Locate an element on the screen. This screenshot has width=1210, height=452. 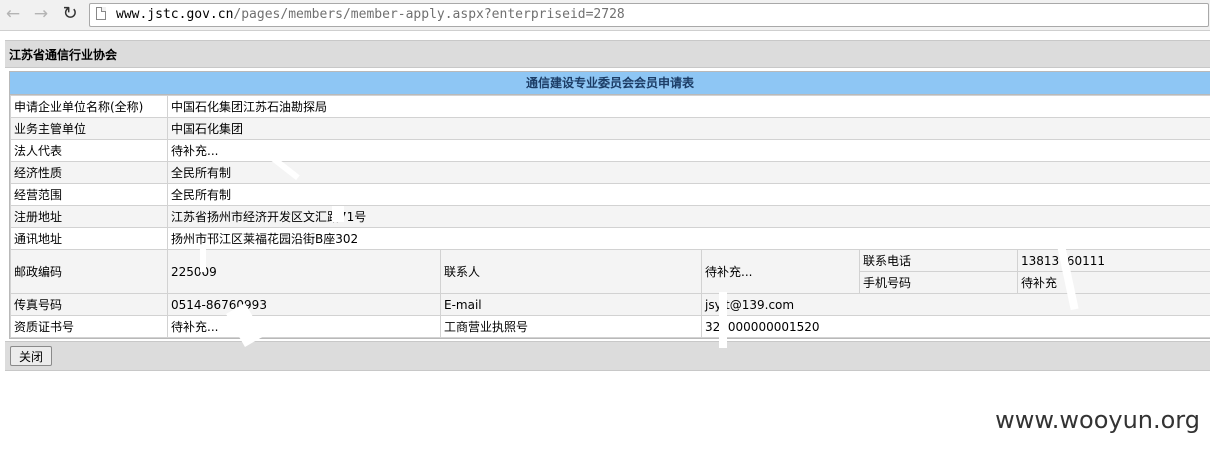
fax-label: 传真号码 is located at coordinates (89, 304).